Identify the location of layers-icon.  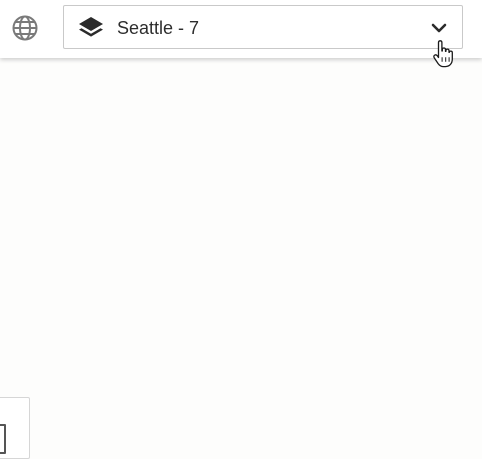
(91, 27).